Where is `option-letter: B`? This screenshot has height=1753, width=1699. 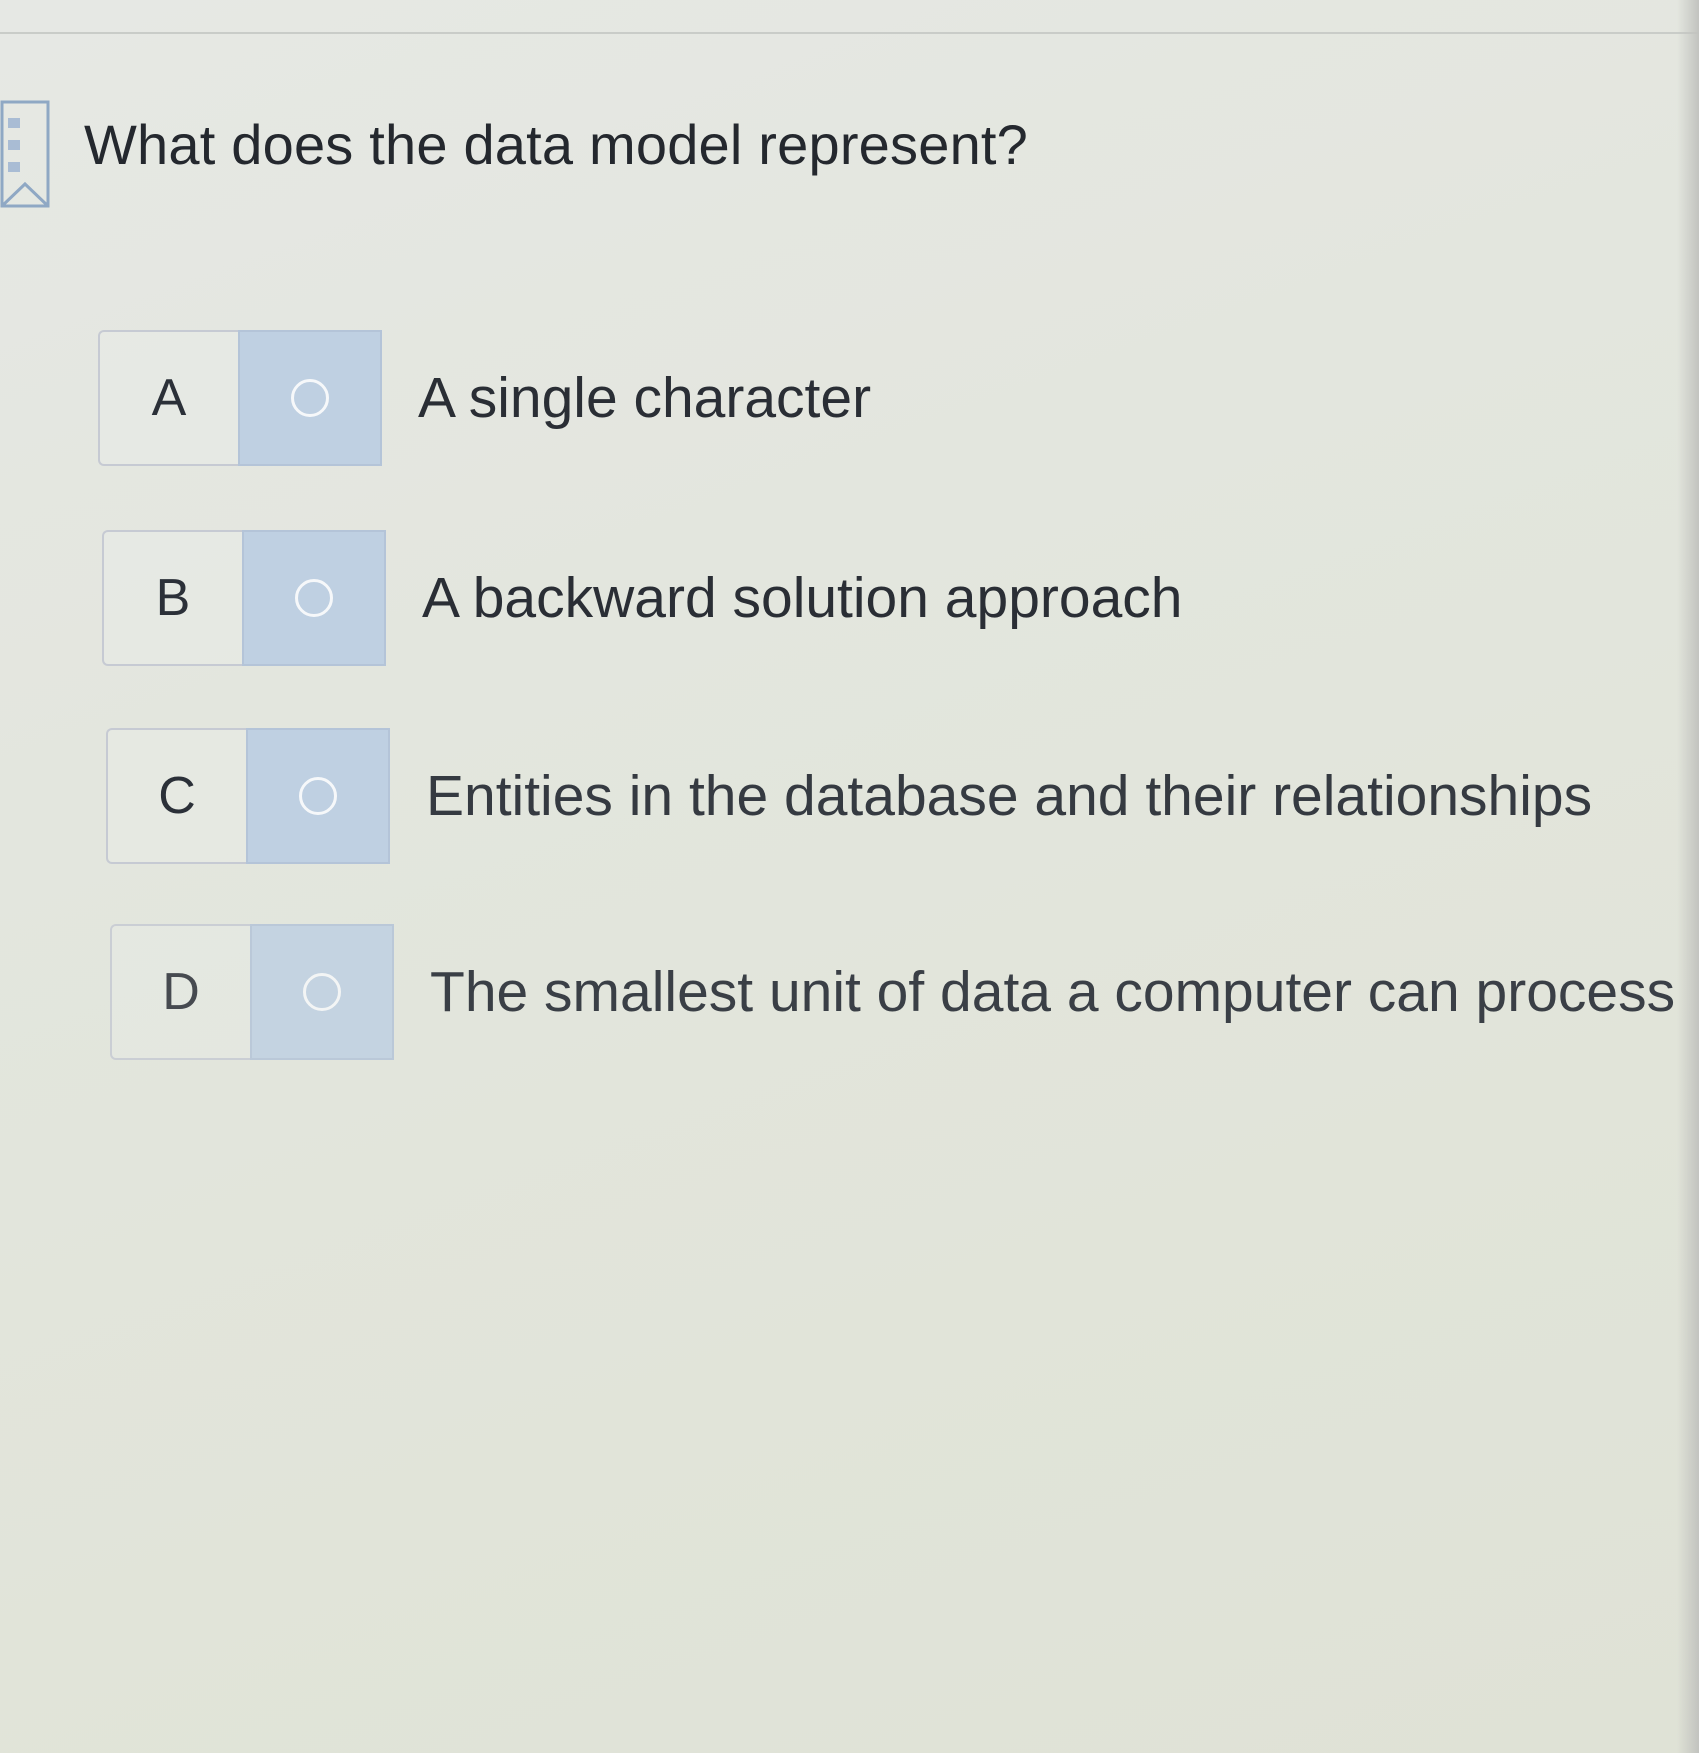
option-letter: B is located at coordinates (172, 598).